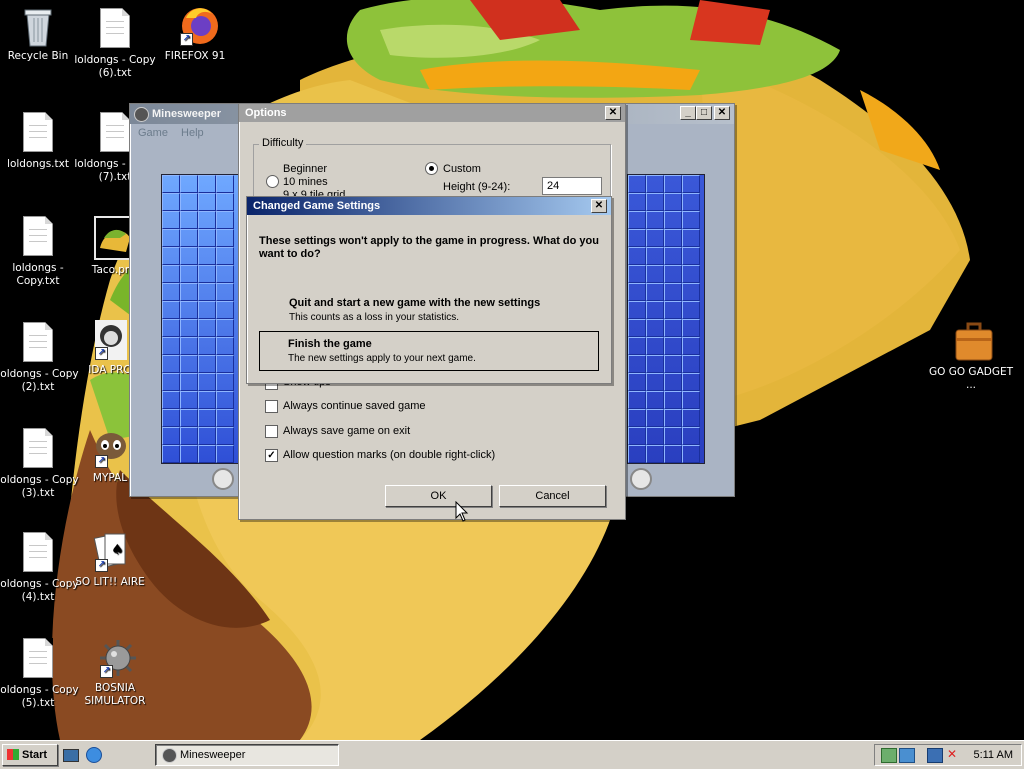 The image size is (1024, 769). I want to click on menu-help: Help, so click(192, 133).